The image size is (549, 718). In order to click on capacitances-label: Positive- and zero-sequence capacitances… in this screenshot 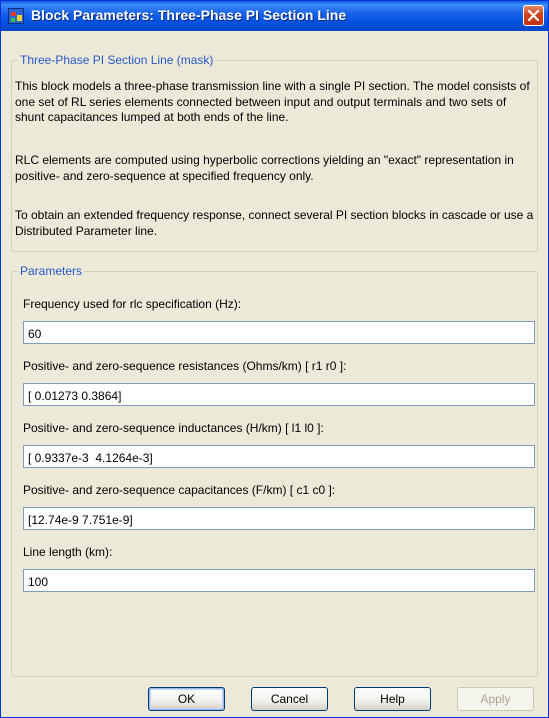, I will do `click(179, 490)`.